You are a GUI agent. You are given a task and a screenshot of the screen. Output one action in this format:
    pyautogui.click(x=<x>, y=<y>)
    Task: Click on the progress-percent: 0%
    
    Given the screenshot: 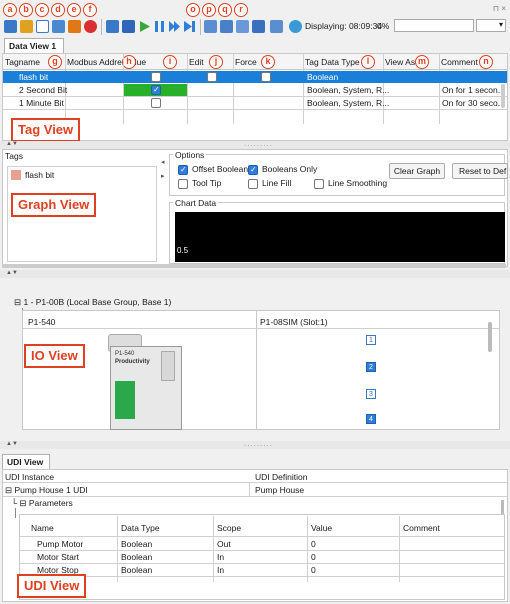 What is the action you would take?
    pyautogui.click(x=383, y=26)
    